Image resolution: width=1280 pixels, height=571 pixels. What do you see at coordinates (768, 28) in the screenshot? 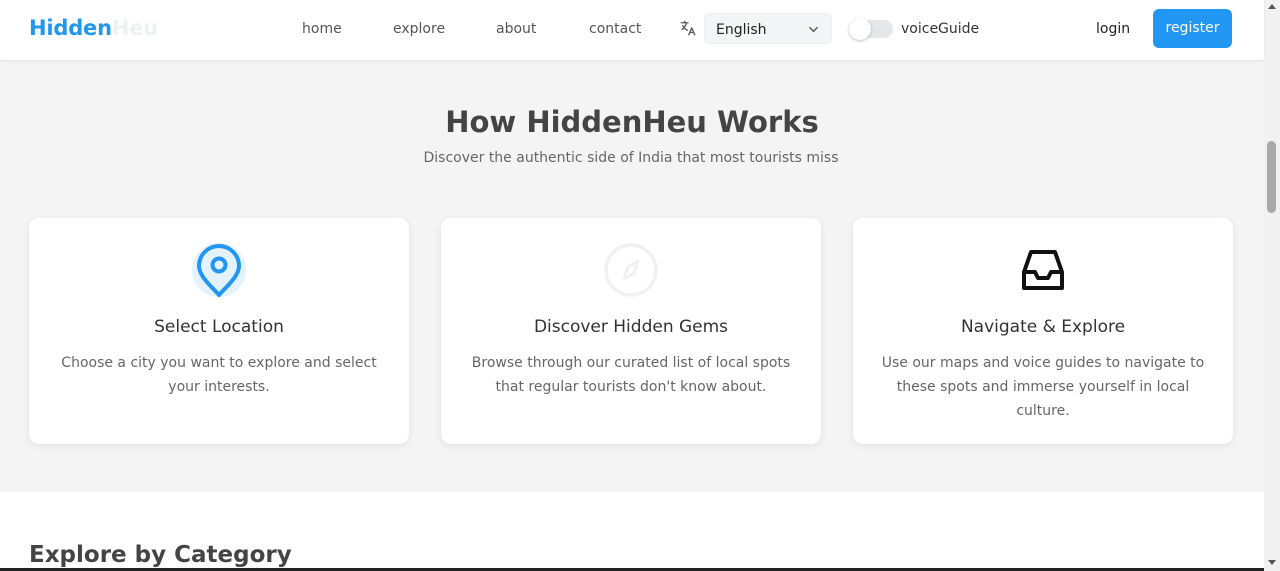
I see `language-select: English` at bounding box center [768, 28].